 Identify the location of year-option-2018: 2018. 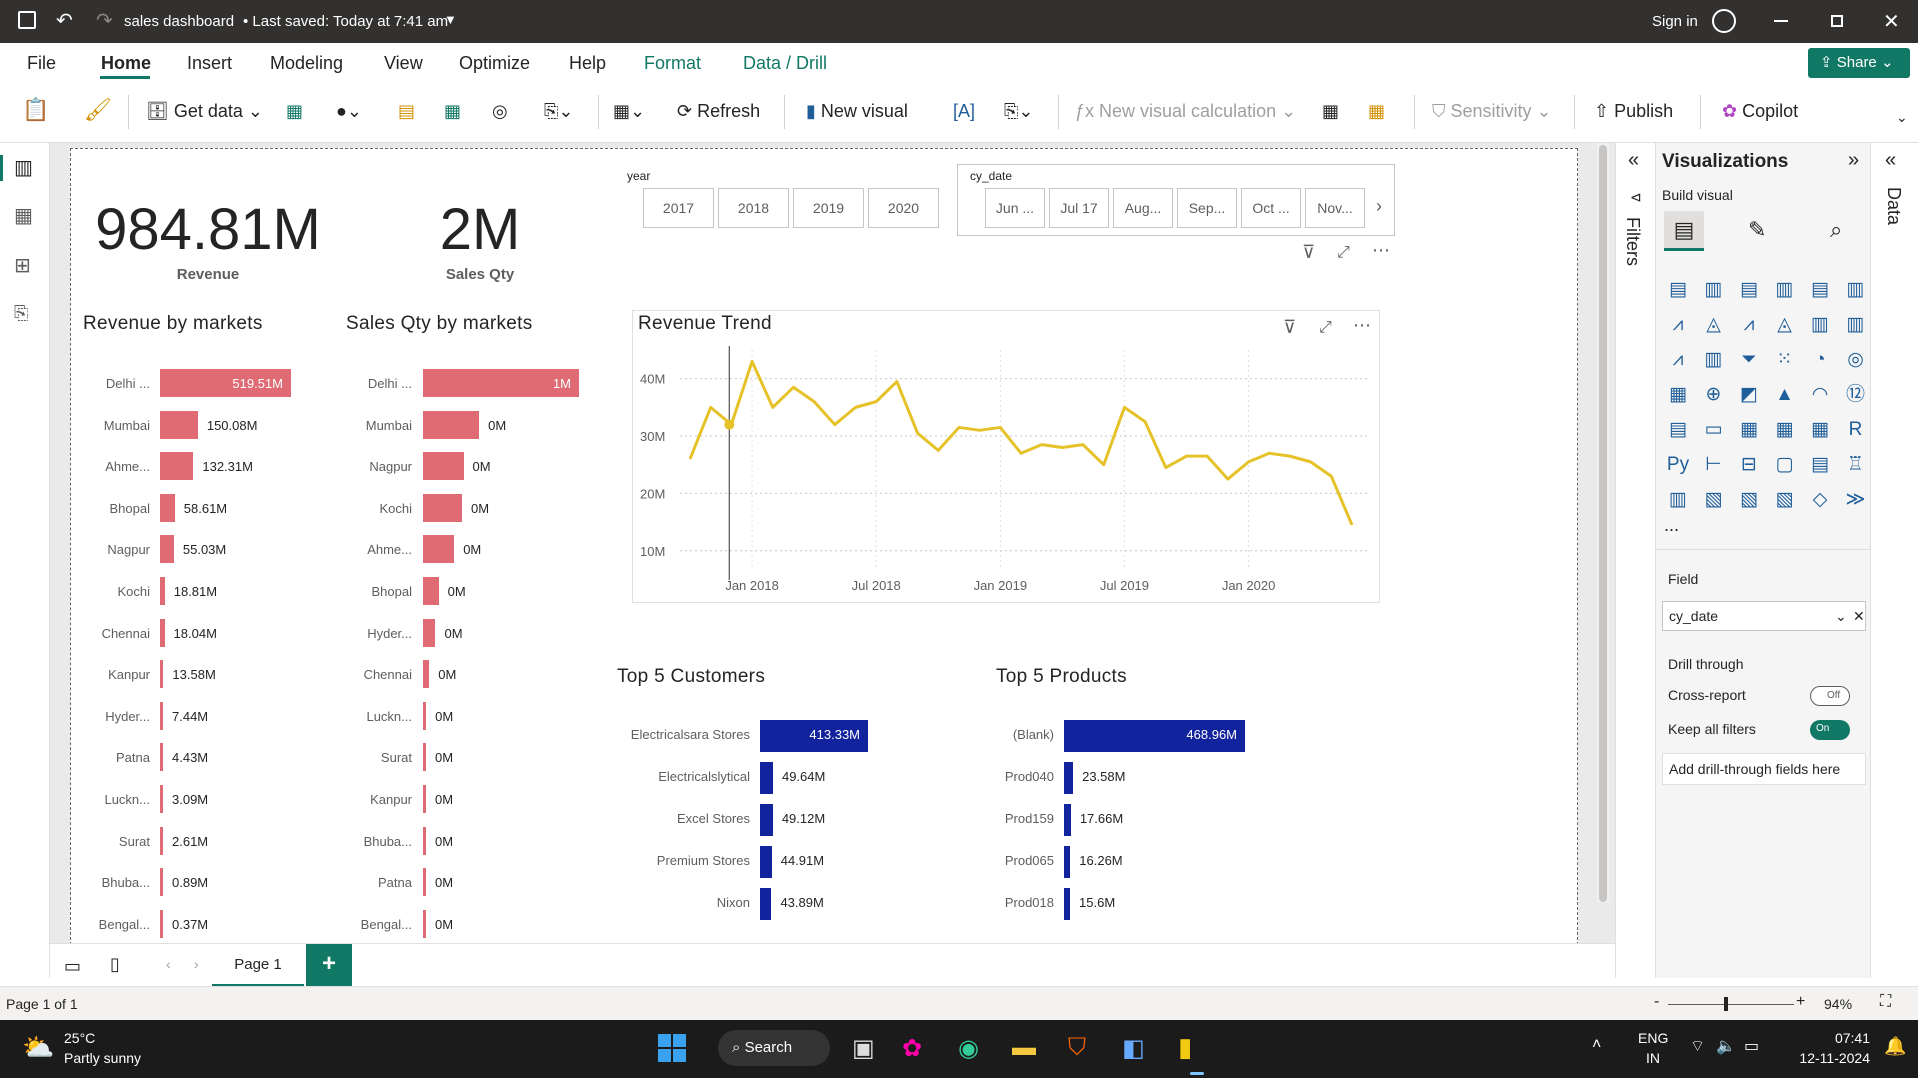
(753, 208).